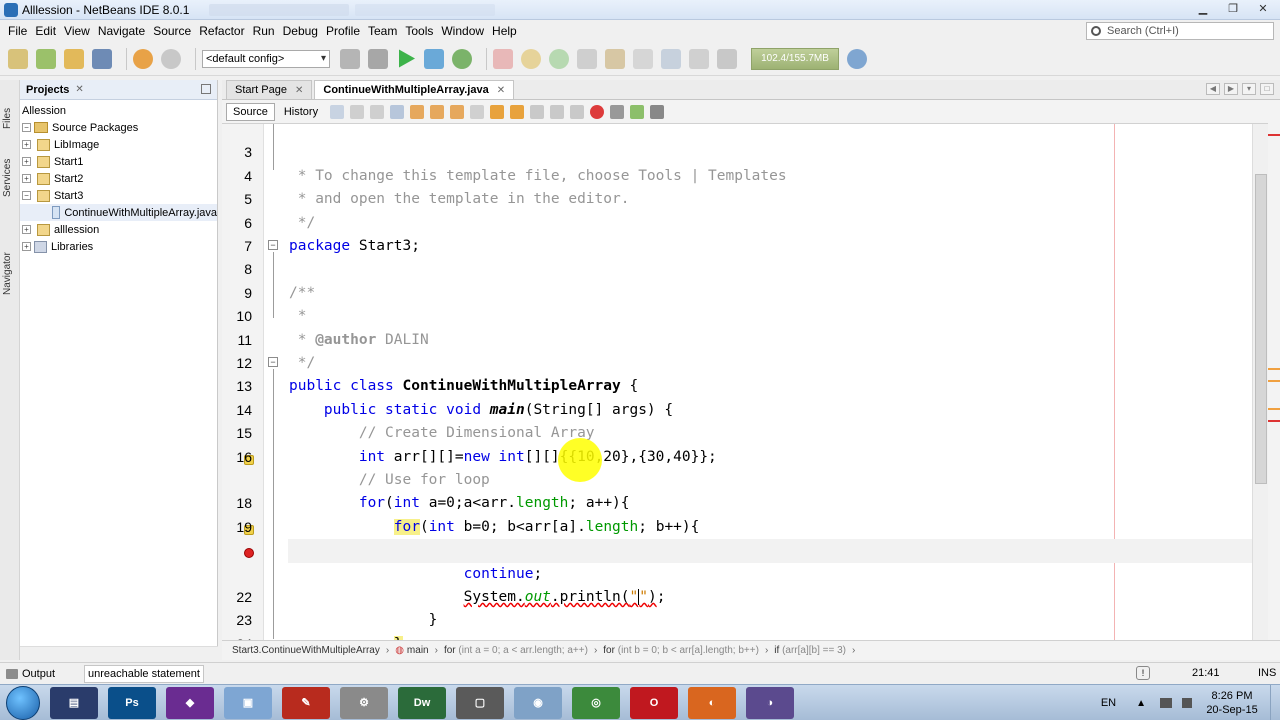 The width and height of the screenshot is (1280, 720). Describe the element at coordinates (531, 58) in the screenshot. I see `pause-icon` at that location.